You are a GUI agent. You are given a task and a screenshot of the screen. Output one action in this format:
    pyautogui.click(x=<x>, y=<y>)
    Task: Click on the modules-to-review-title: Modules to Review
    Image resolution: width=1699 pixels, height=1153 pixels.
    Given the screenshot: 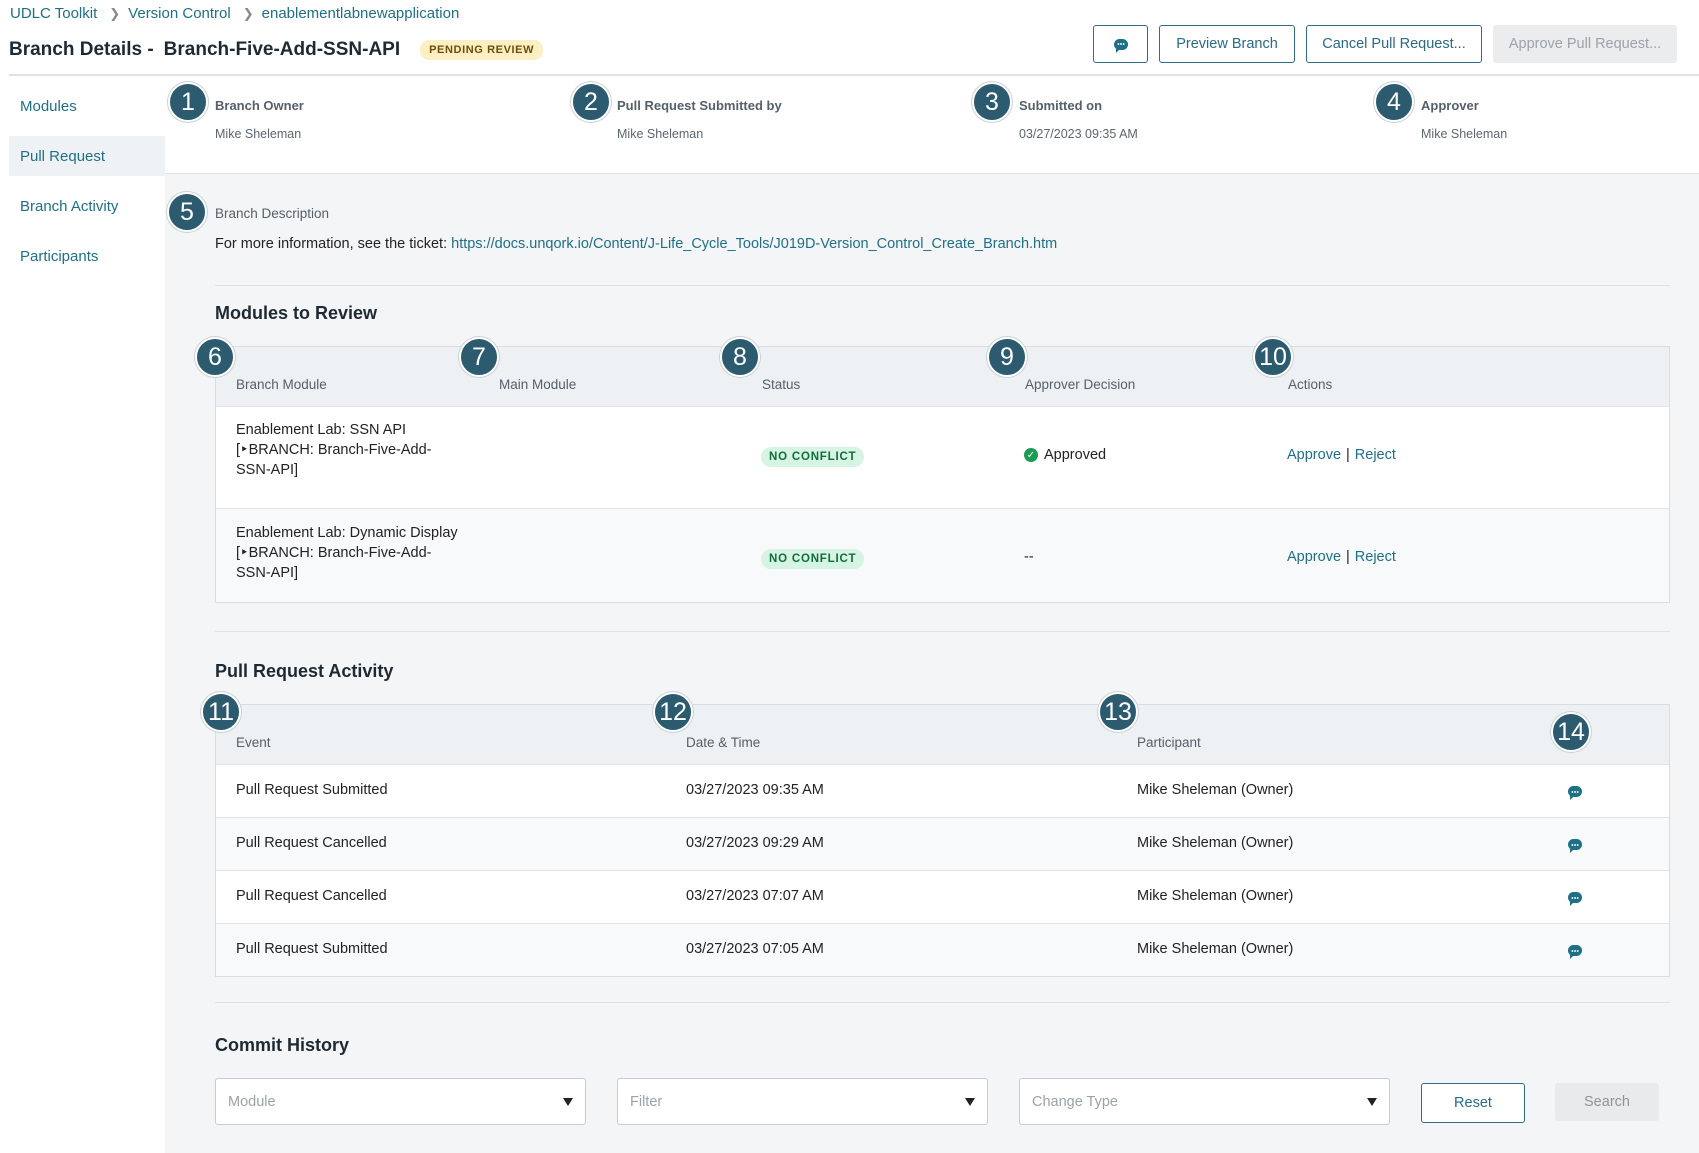 What is the action you would take?
    pyautogui.click(x=296, y=313)
    